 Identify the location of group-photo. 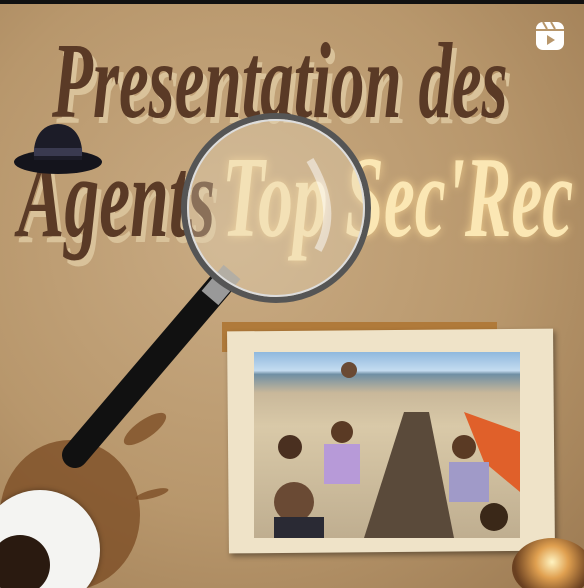
(387, 445).